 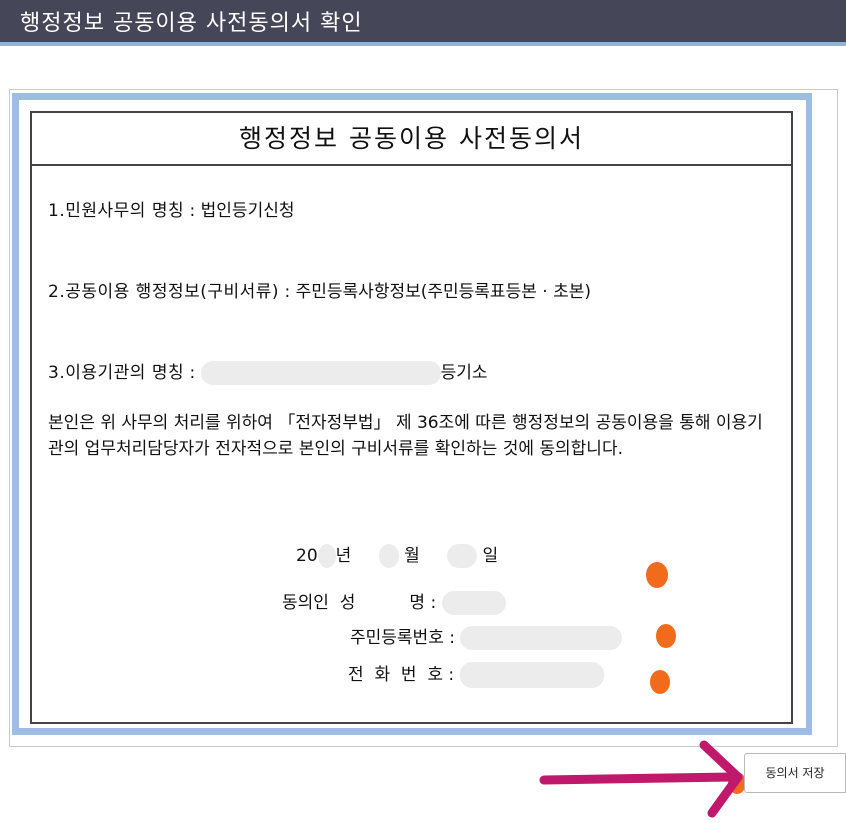 I want to click on redacted-resident-number, so click(x=541, y=638).